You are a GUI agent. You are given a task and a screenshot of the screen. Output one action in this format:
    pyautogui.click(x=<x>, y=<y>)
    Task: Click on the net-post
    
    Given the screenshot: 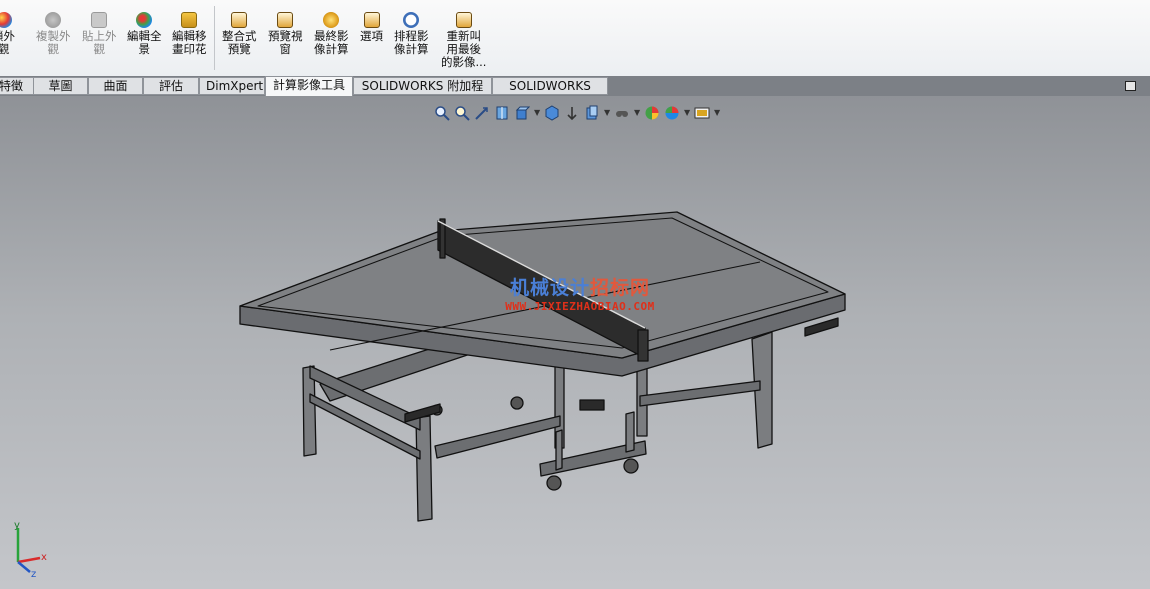 What is the action you would take?
    pyautogui.click(x=643, y=345)
    